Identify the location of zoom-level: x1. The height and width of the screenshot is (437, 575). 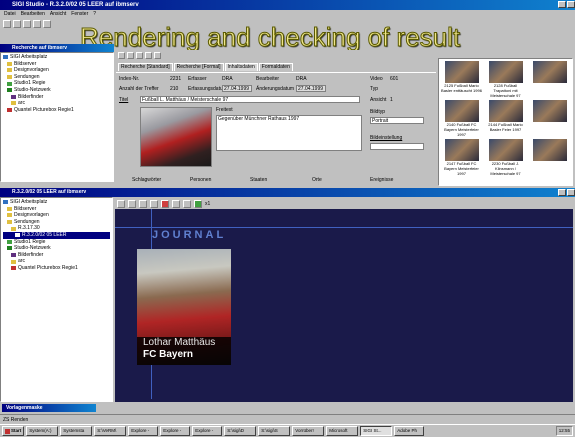
(207, 204).